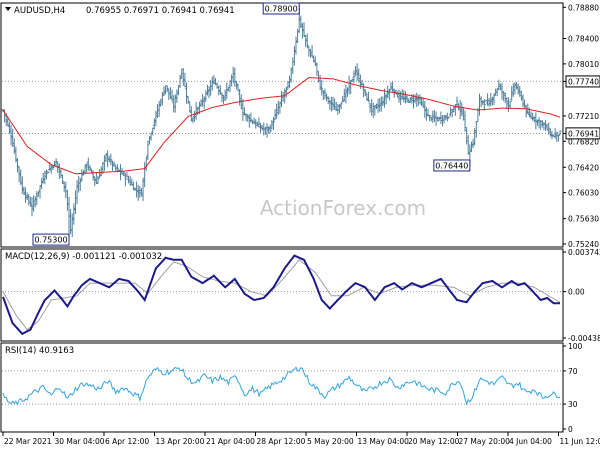 This screenshot has height=454, width=600. Describe the element at coordinates (583, 219) in the screenshot. I see `price-y-tick-label: 0.75630` at that location.